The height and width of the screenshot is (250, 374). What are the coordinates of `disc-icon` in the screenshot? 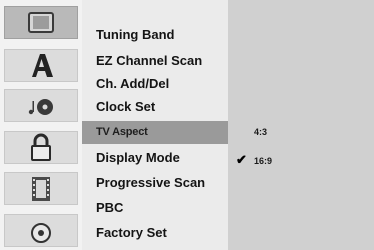 It's located at (41, 230).